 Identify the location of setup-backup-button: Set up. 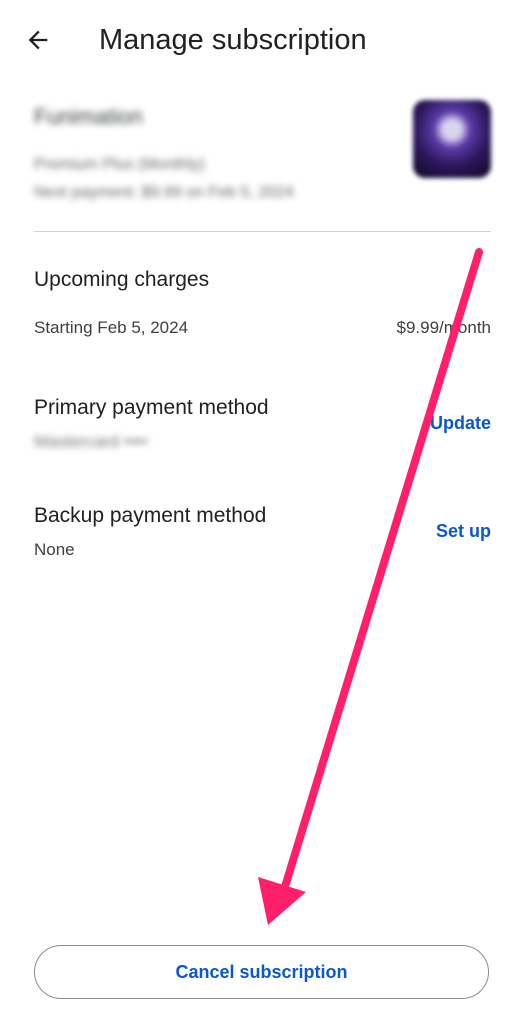
(463, 531).